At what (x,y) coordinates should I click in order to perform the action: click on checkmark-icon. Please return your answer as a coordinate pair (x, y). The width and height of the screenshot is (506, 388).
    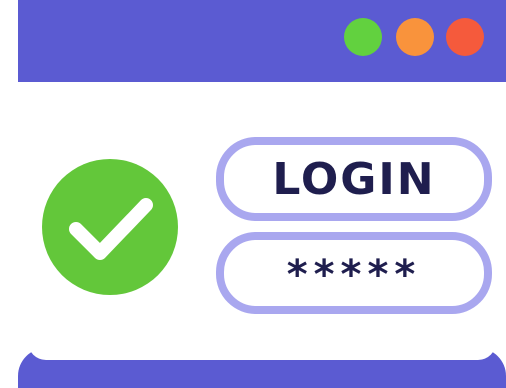
    Looking at the image, I should click on (110, 227).